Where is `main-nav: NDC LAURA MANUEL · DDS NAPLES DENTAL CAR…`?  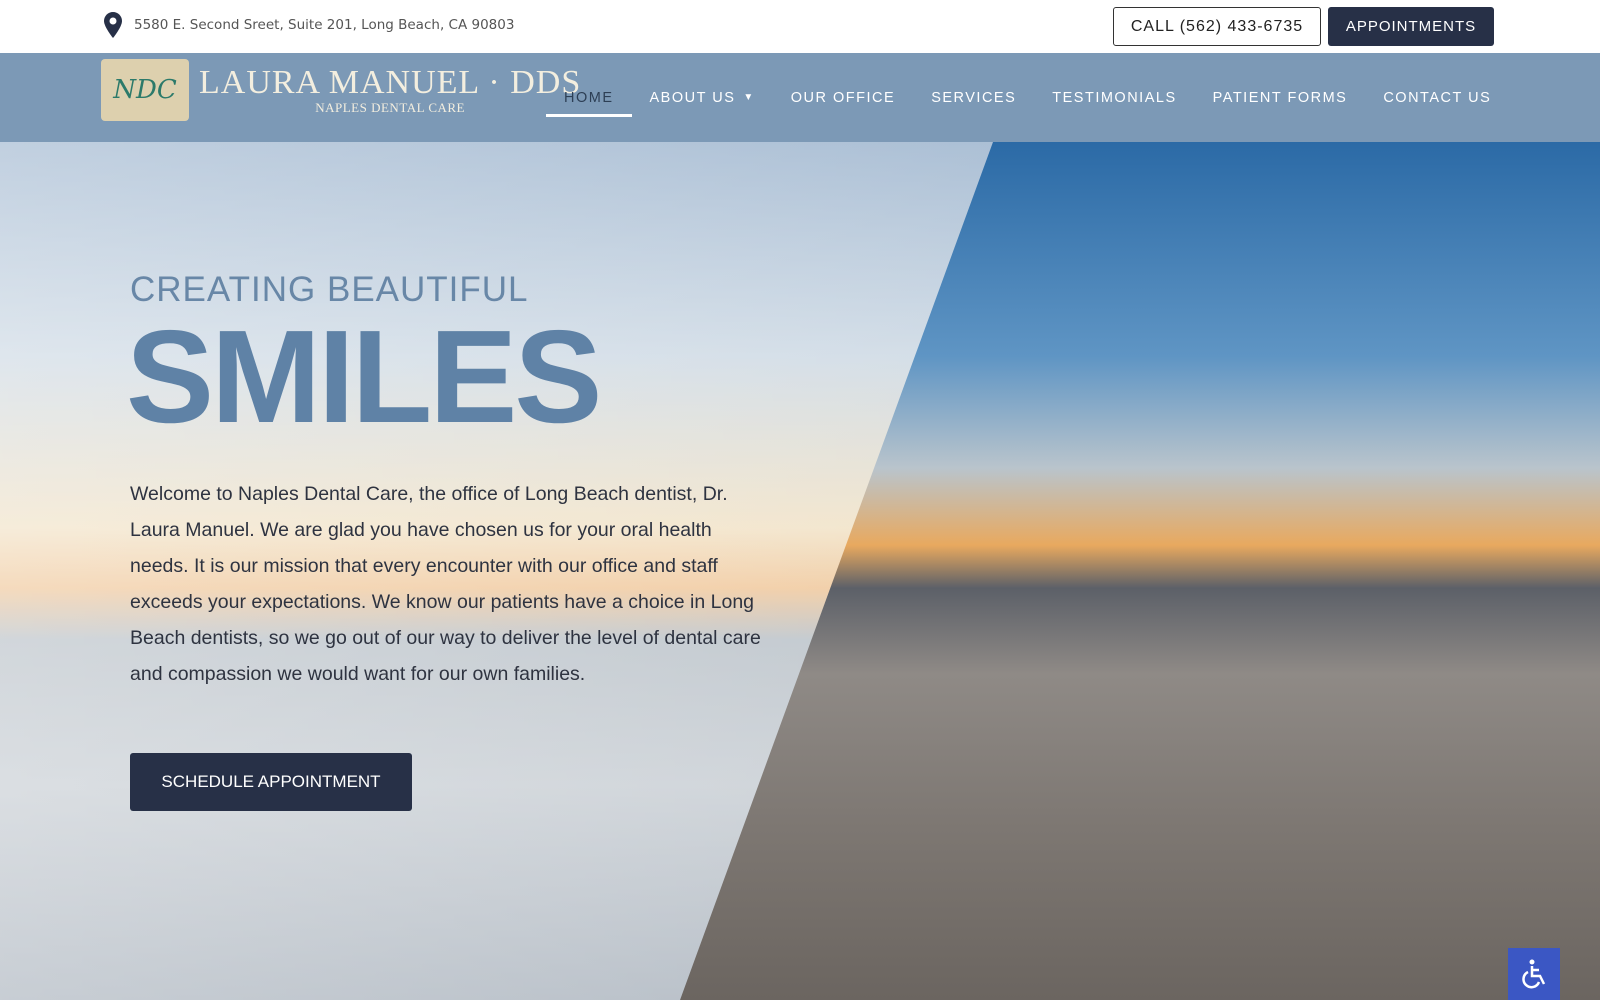
main-nav: NDC LAURA MANUEL · DDS NAPLES DENTAL CAR… is located at coordinates (800, 97).